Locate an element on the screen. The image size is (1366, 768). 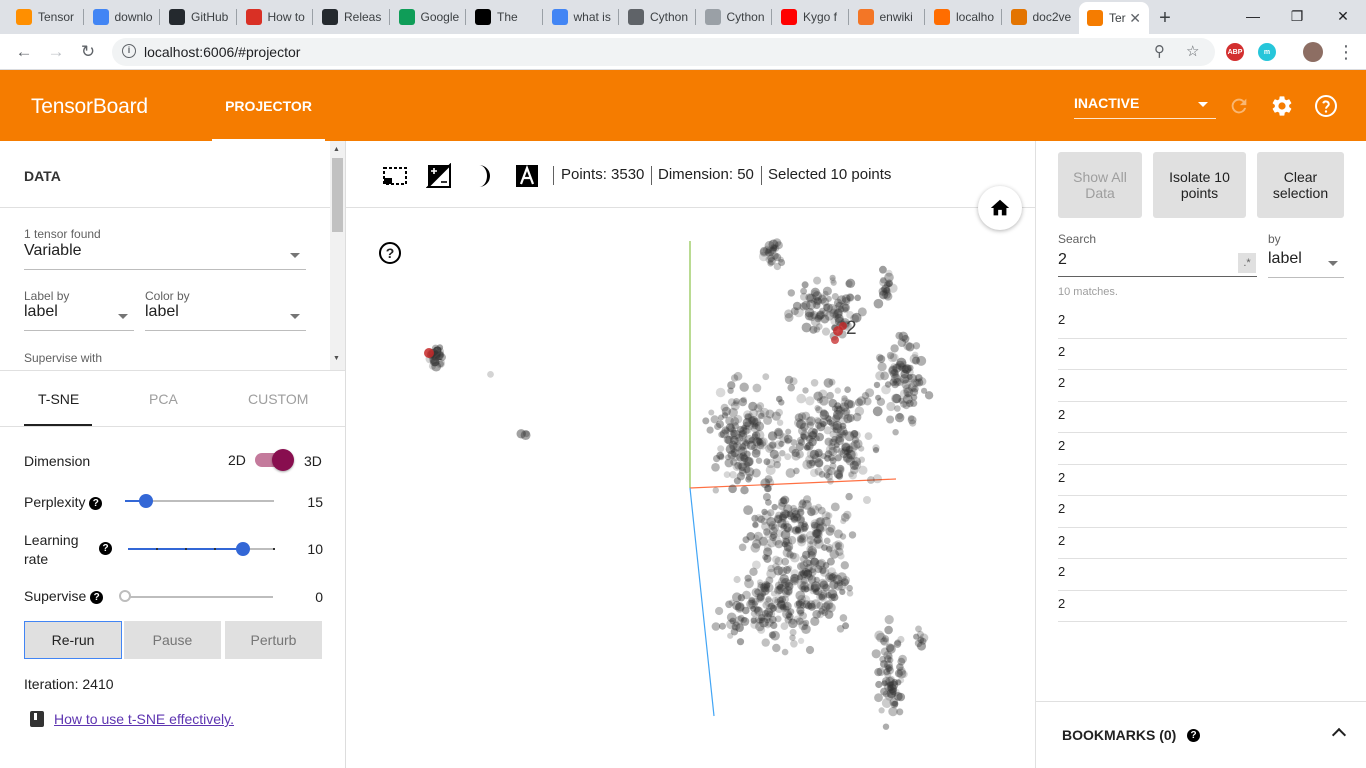
night-mode-contrast-icon is located at coordinates (439, 176).